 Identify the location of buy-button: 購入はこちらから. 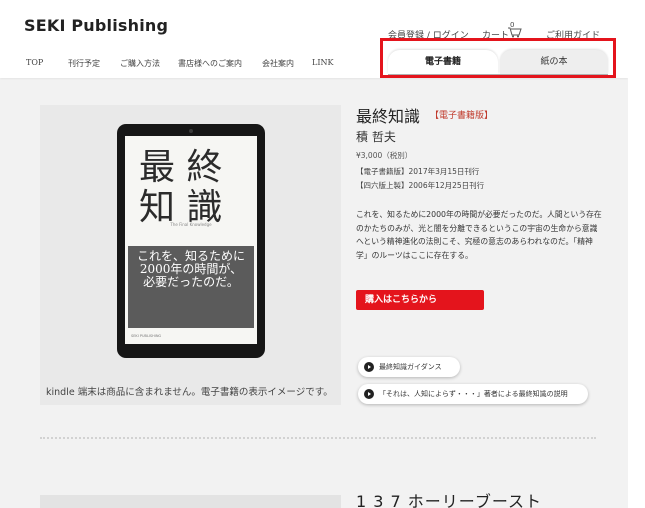
(420, 300).